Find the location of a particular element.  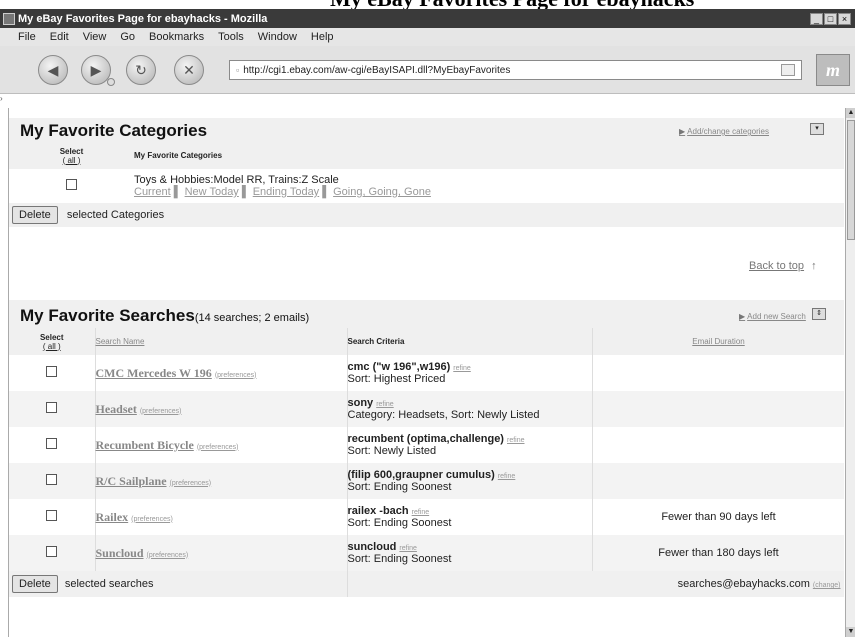

close-button: × is located at coordinates (844, 18).